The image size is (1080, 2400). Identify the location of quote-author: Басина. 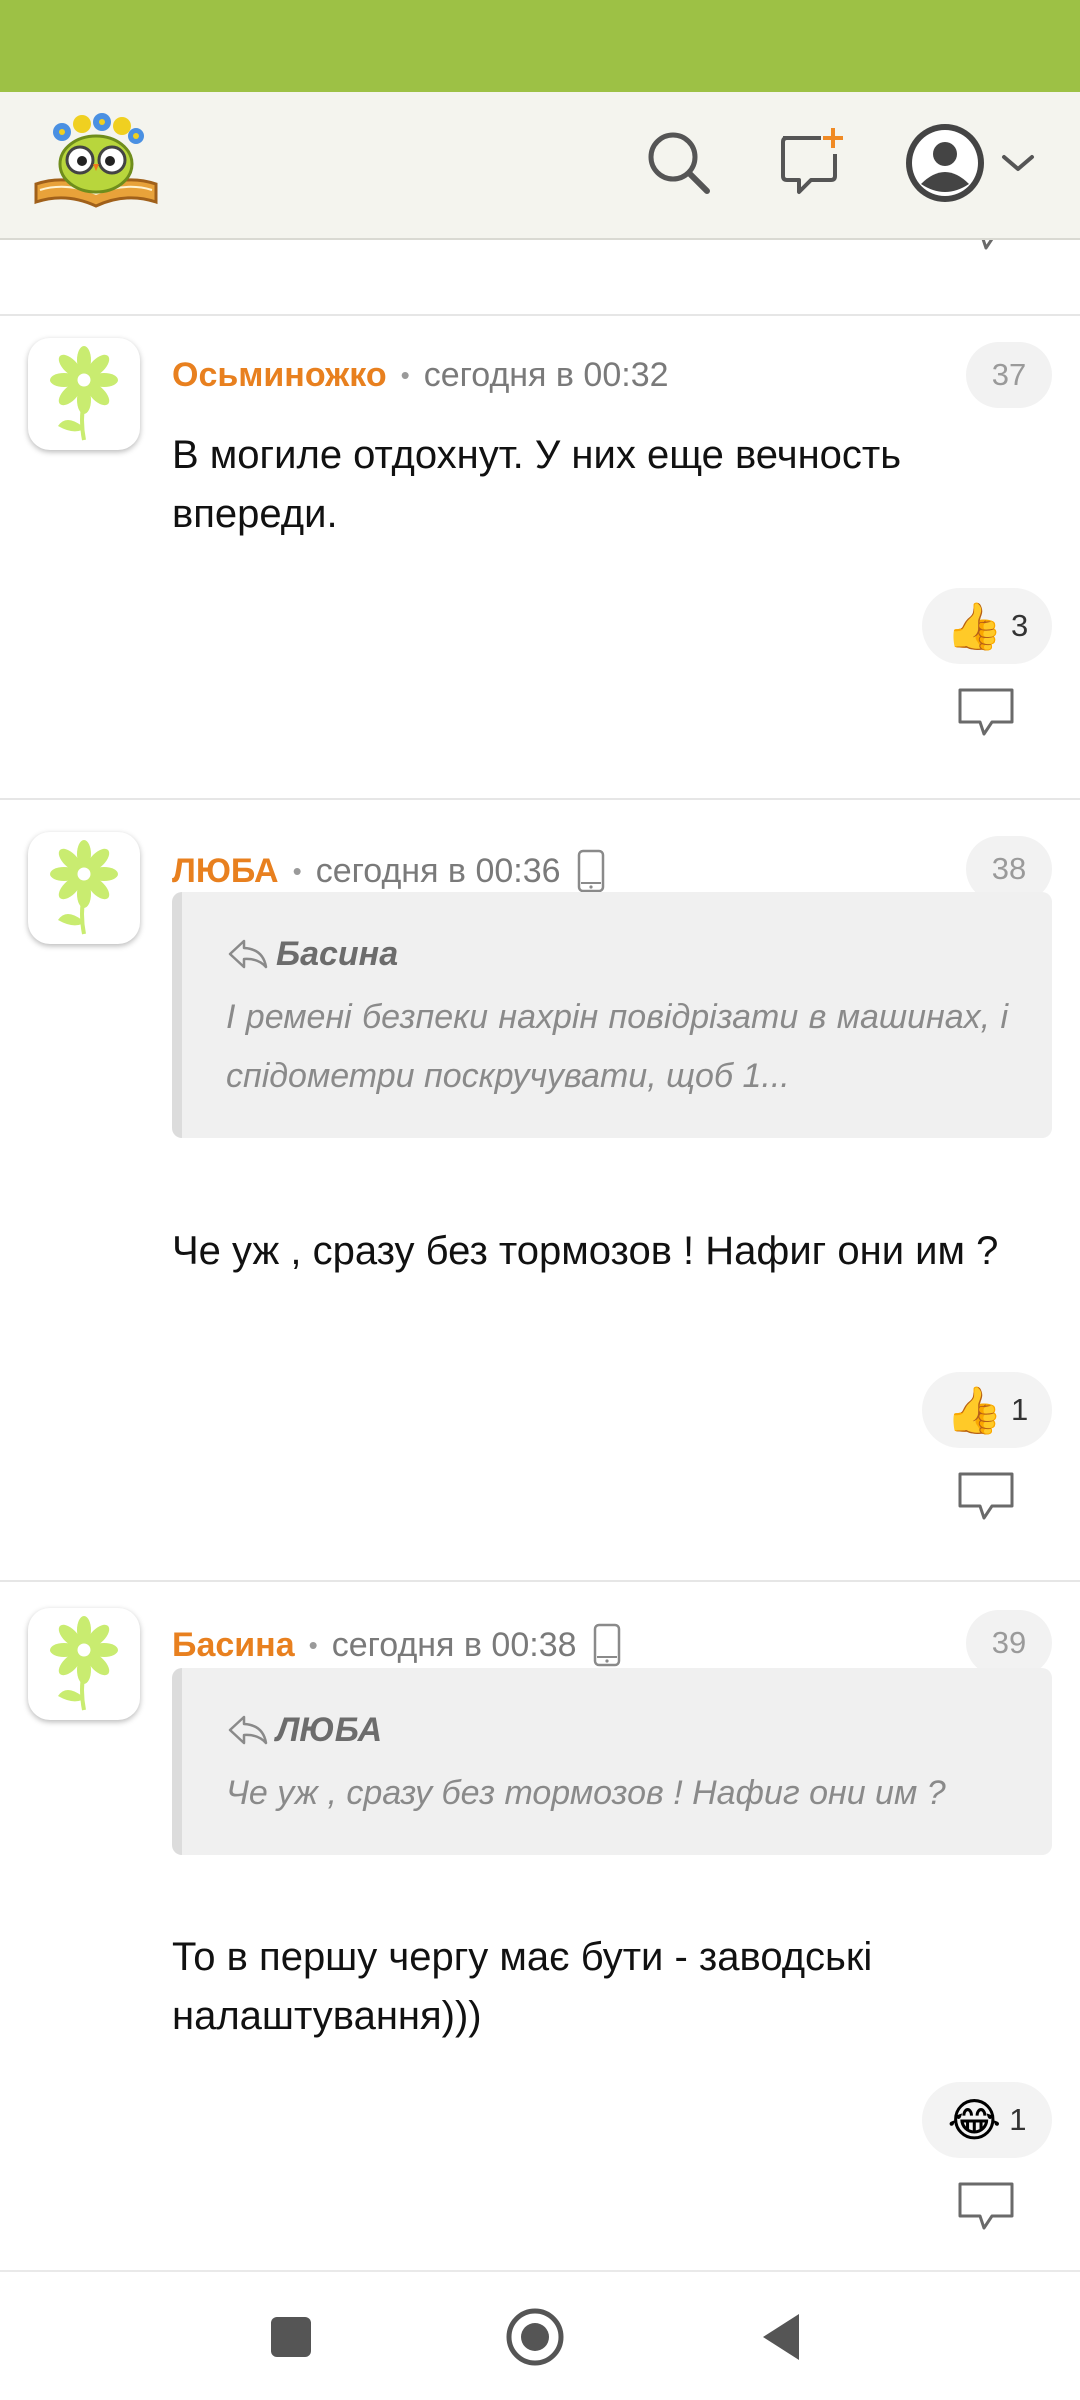
(337, 953).